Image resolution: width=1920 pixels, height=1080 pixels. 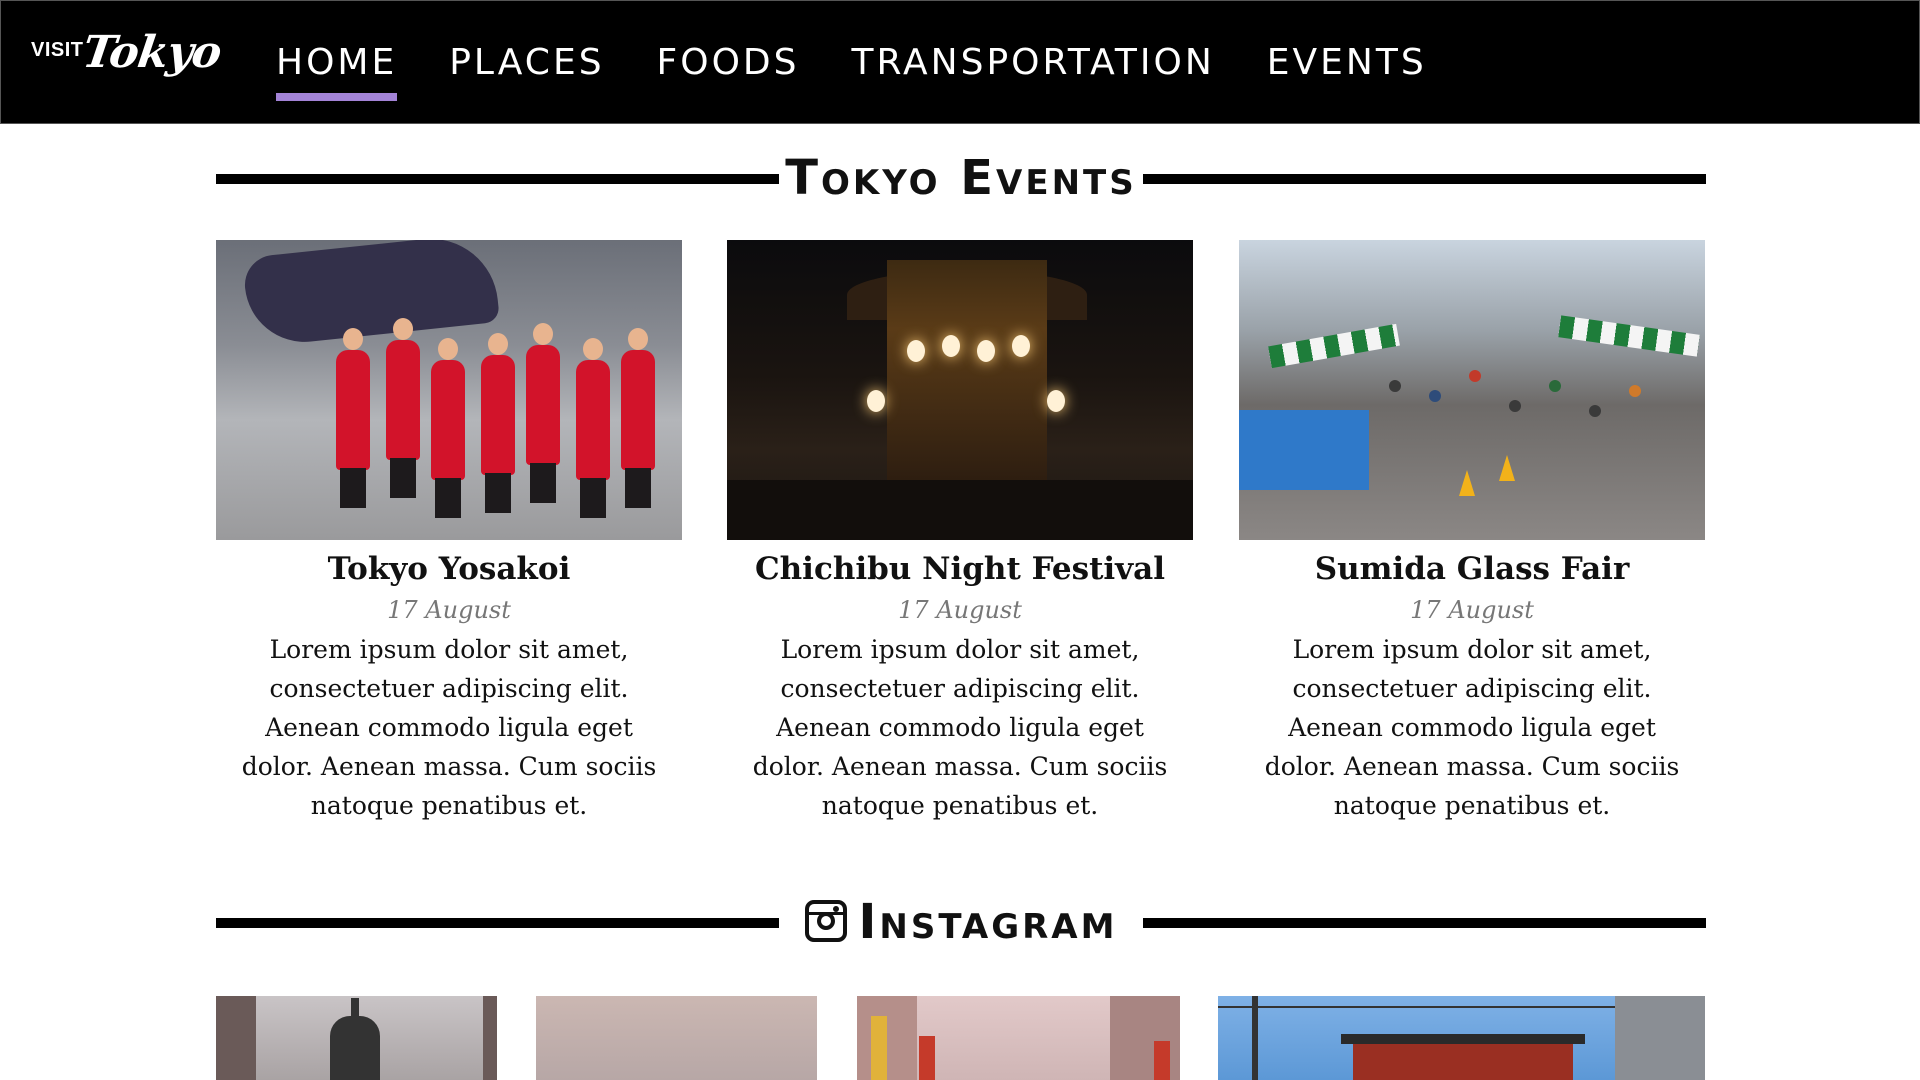 I want to click on utility-pole, so click(x=1255, y=1038).